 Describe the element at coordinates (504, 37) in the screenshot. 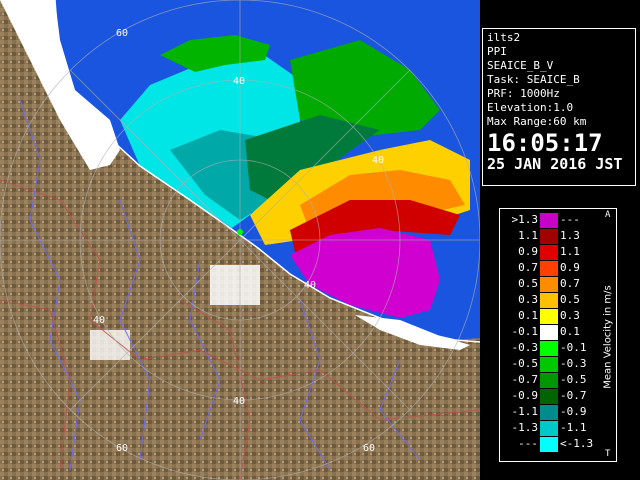

I see `site-name: ilts2` at that location.